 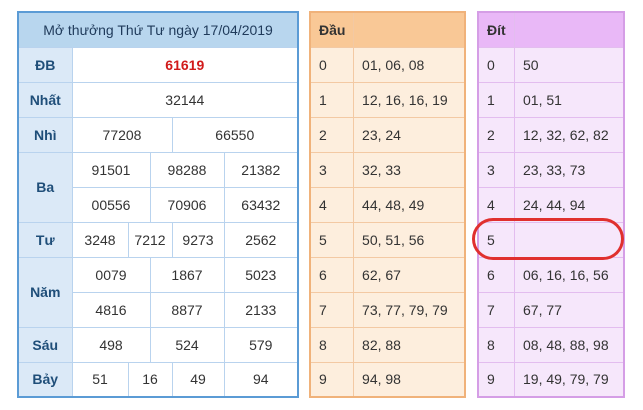 I want to click on dau-value: 62, 67, so click(x=409, y=274).